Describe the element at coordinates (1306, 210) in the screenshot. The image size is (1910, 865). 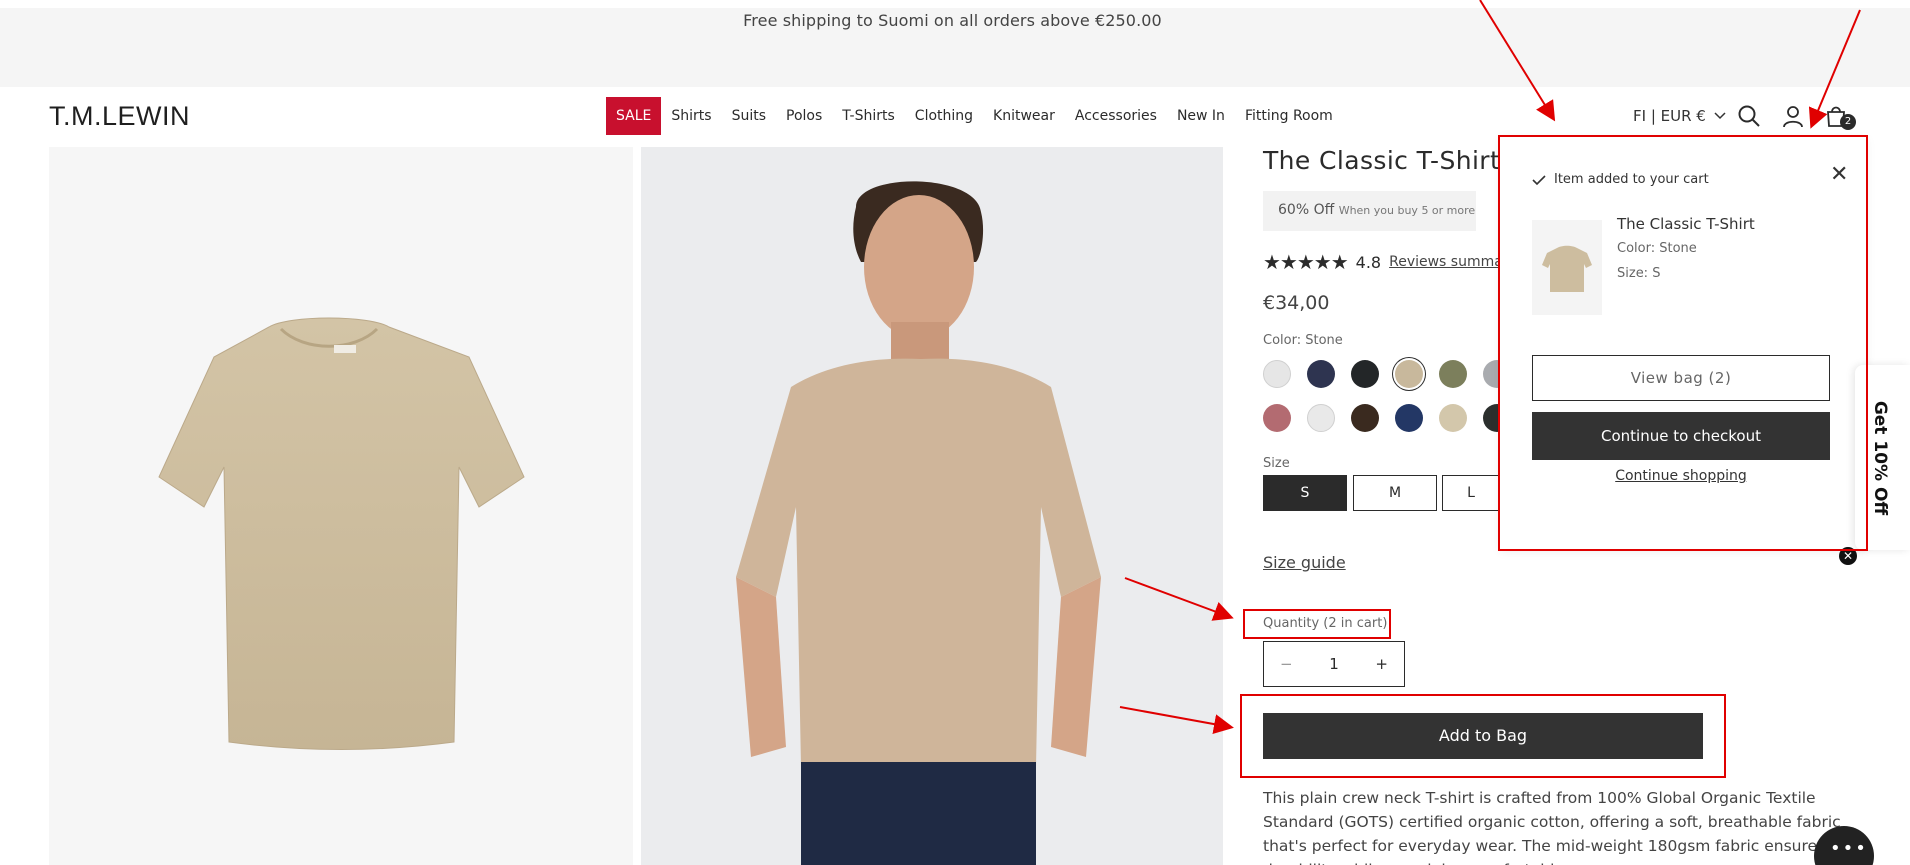
I see `promo-main: 60% Off` at that location.